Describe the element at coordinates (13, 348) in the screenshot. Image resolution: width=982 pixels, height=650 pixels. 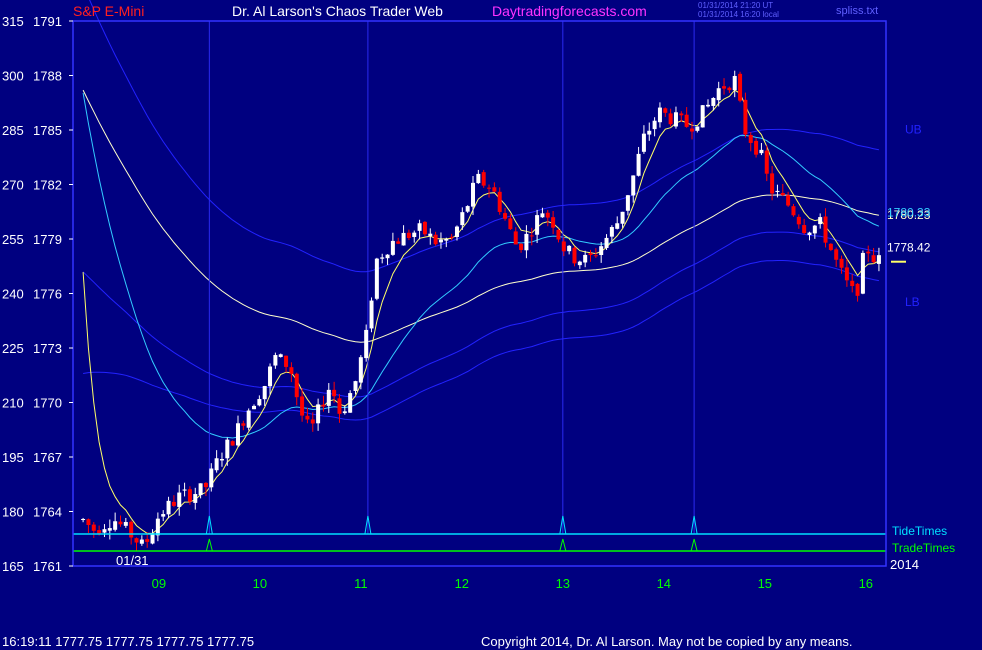
I see `y-tick-label-left: 225` at that location.